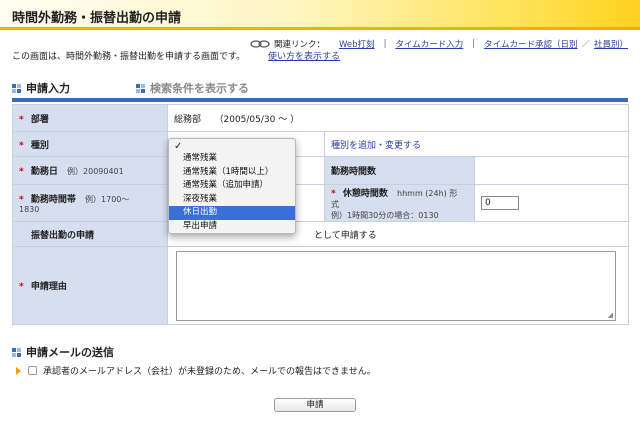  Describe the element at coordinates (63, 235) in the screenshot. I see `furikae-label: 振替出勤の申請` at that location.